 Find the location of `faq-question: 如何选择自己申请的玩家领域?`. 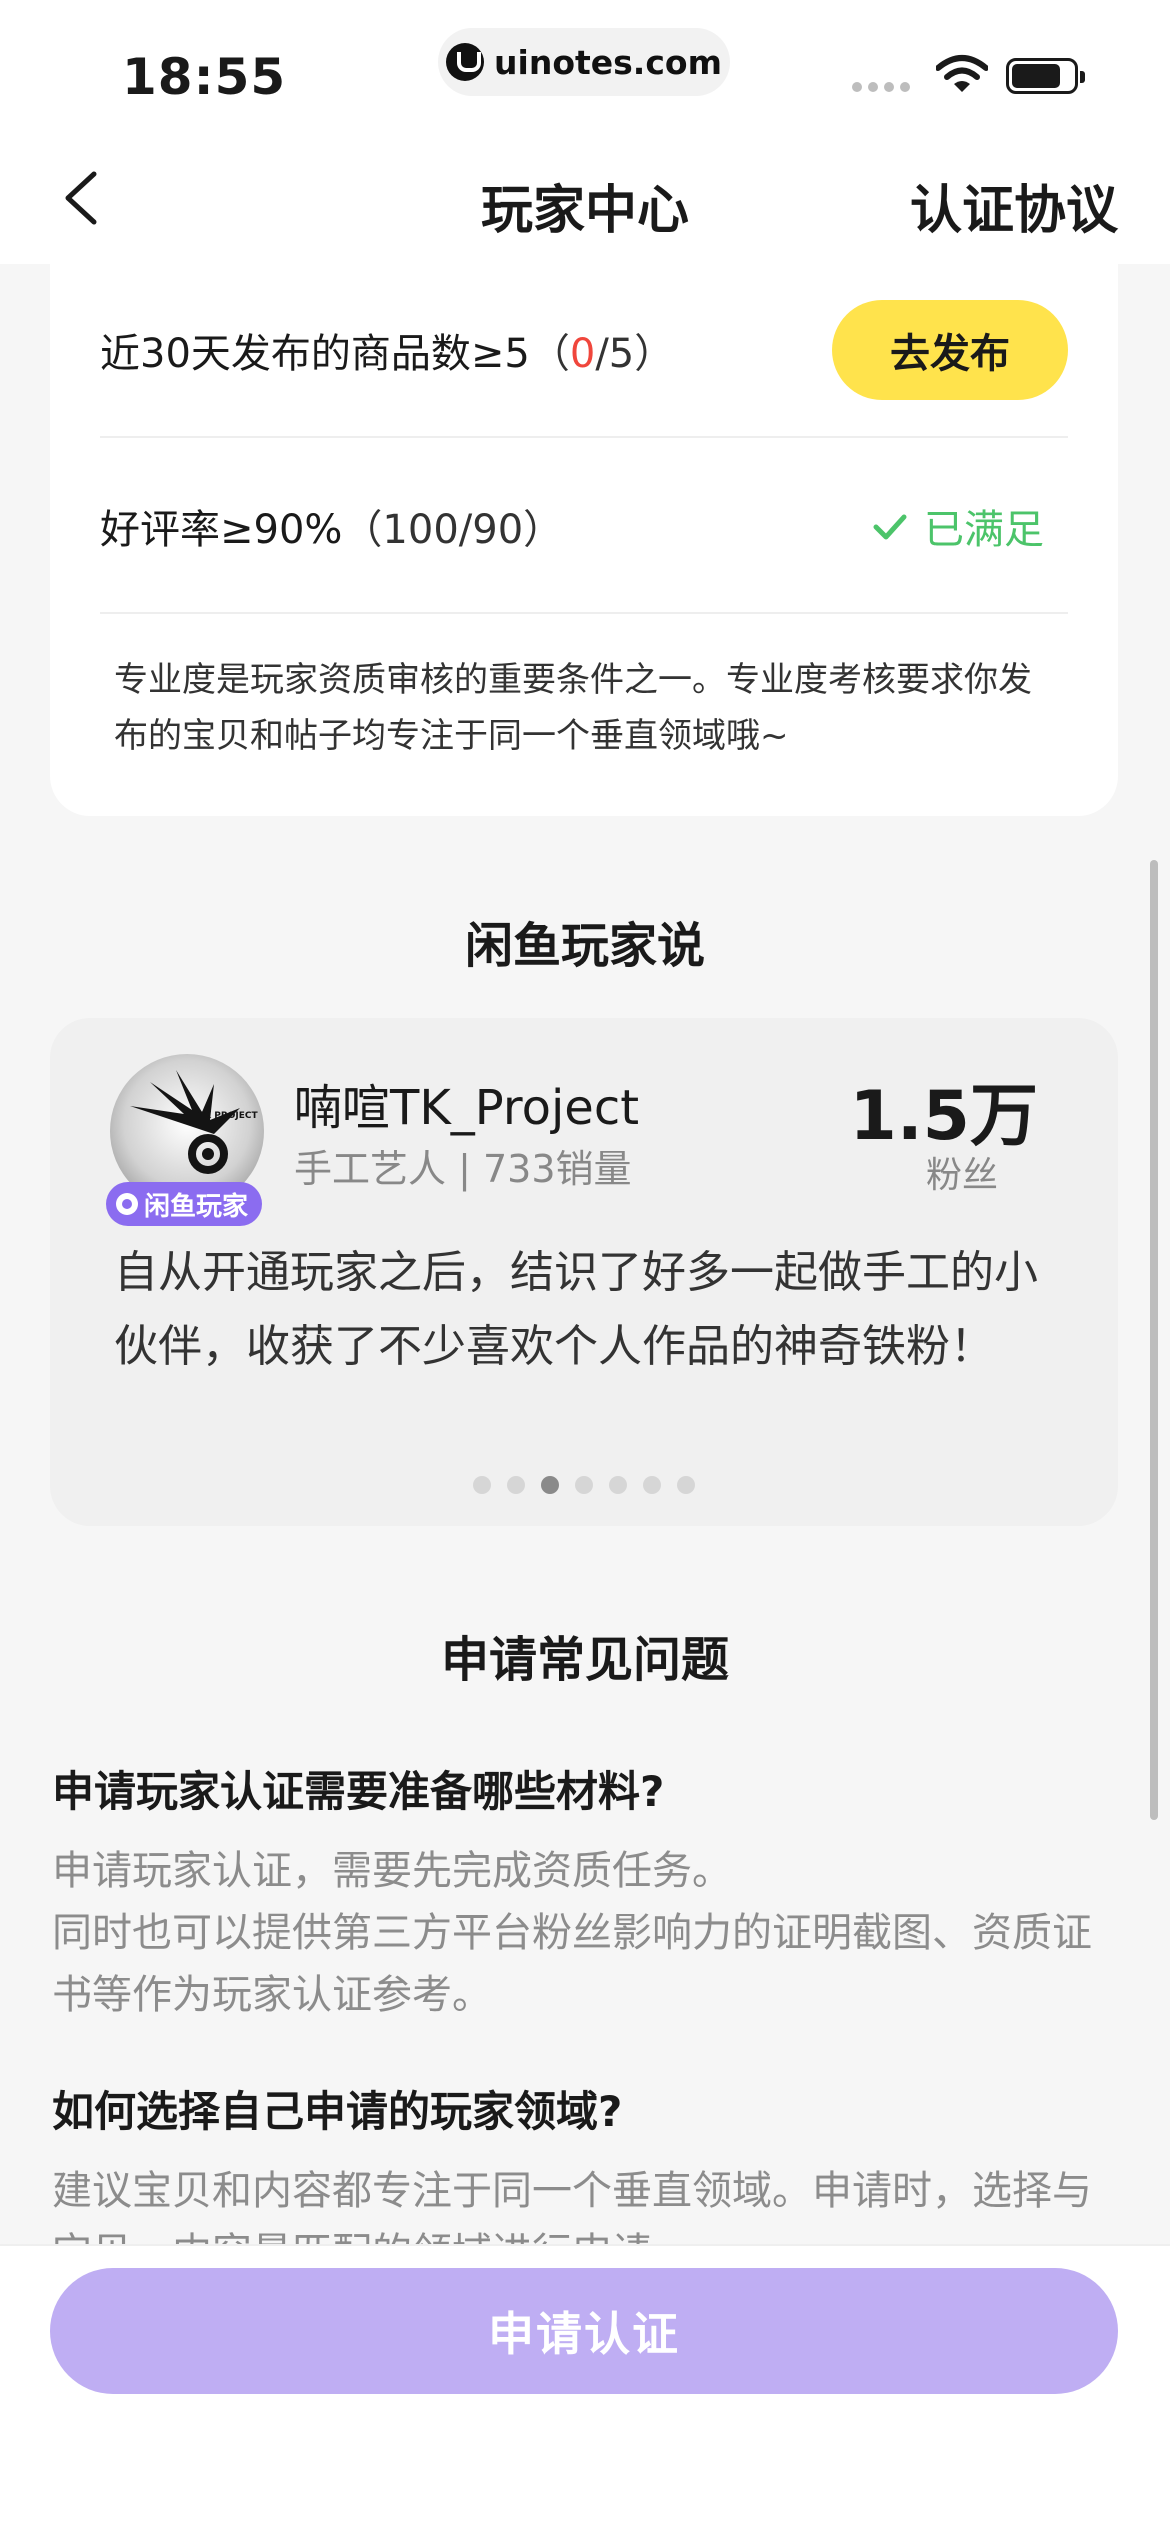

faq-question: 如何选择自己申请的玩家领域? is located at coordinates (337, 2111).